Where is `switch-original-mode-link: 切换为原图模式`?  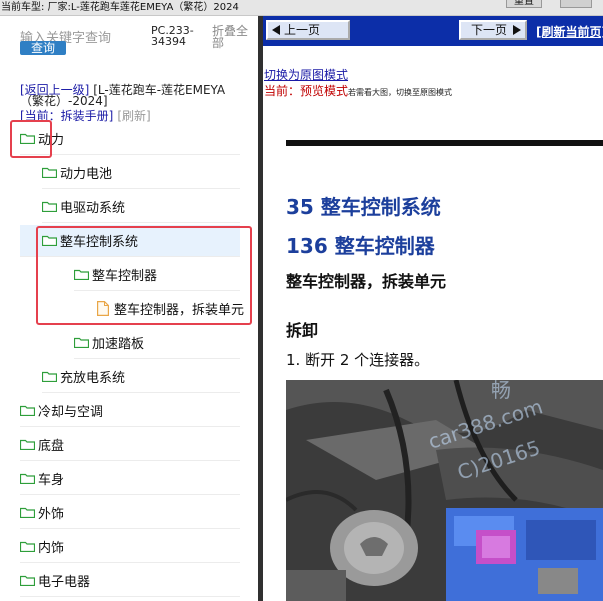
switch-original-mode-link: 切换为原图模式 is located at coordinates (306, 74).